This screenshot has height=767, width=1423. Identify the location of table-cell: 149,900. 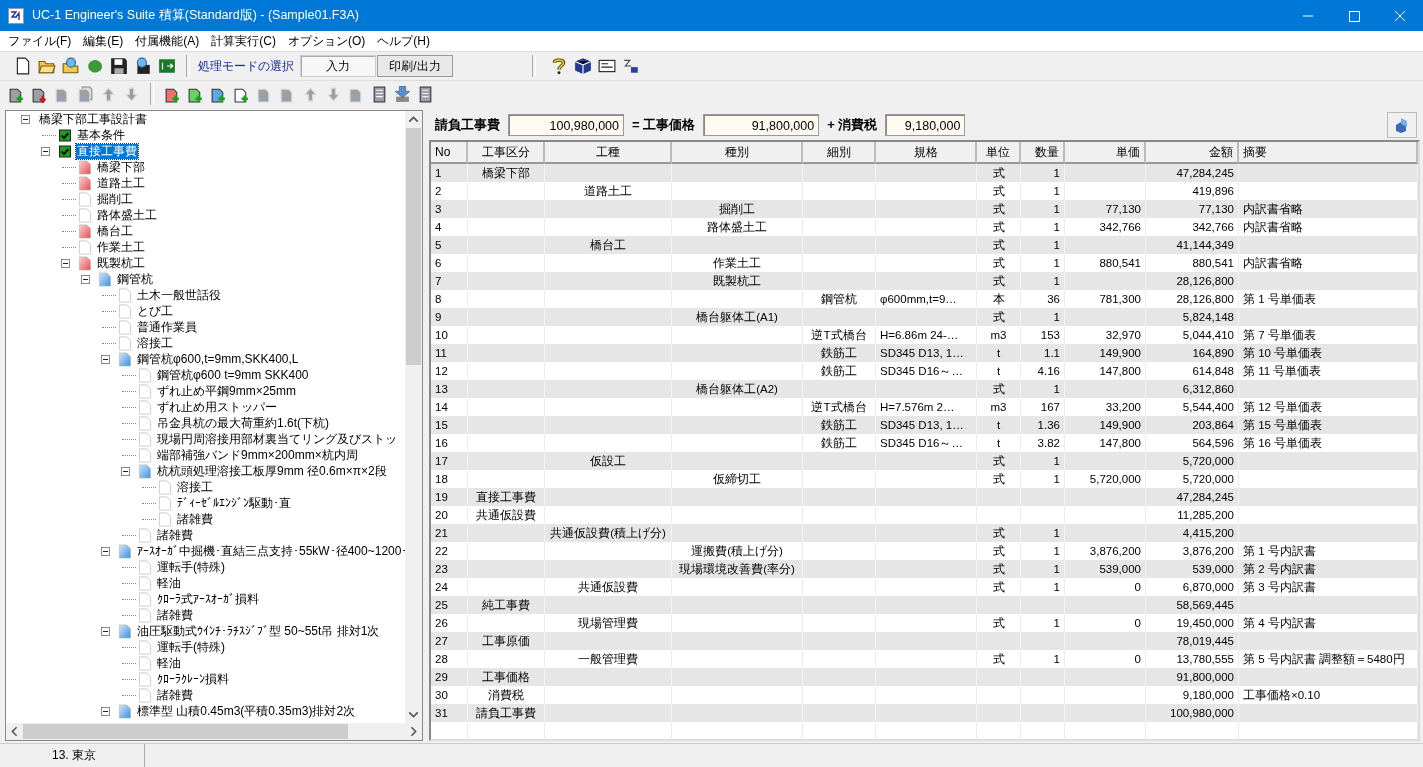
(1105, 353).